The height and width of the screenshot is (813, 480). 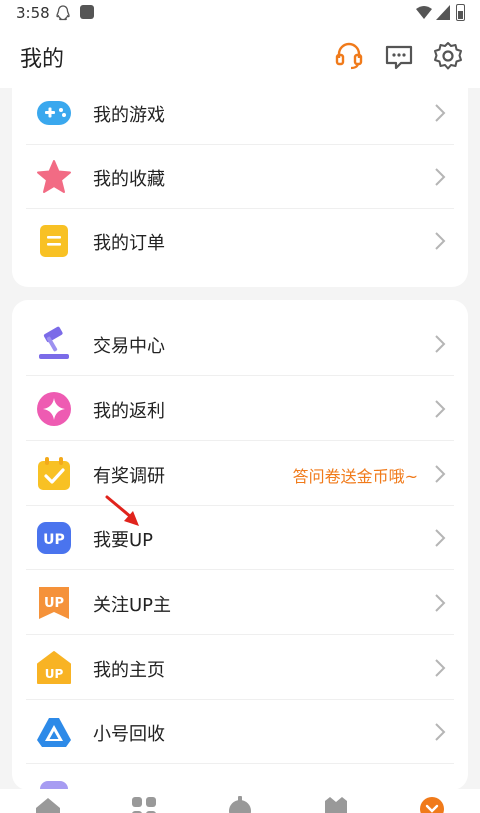 I want to click on home-icon, so click(x=48, y=805).